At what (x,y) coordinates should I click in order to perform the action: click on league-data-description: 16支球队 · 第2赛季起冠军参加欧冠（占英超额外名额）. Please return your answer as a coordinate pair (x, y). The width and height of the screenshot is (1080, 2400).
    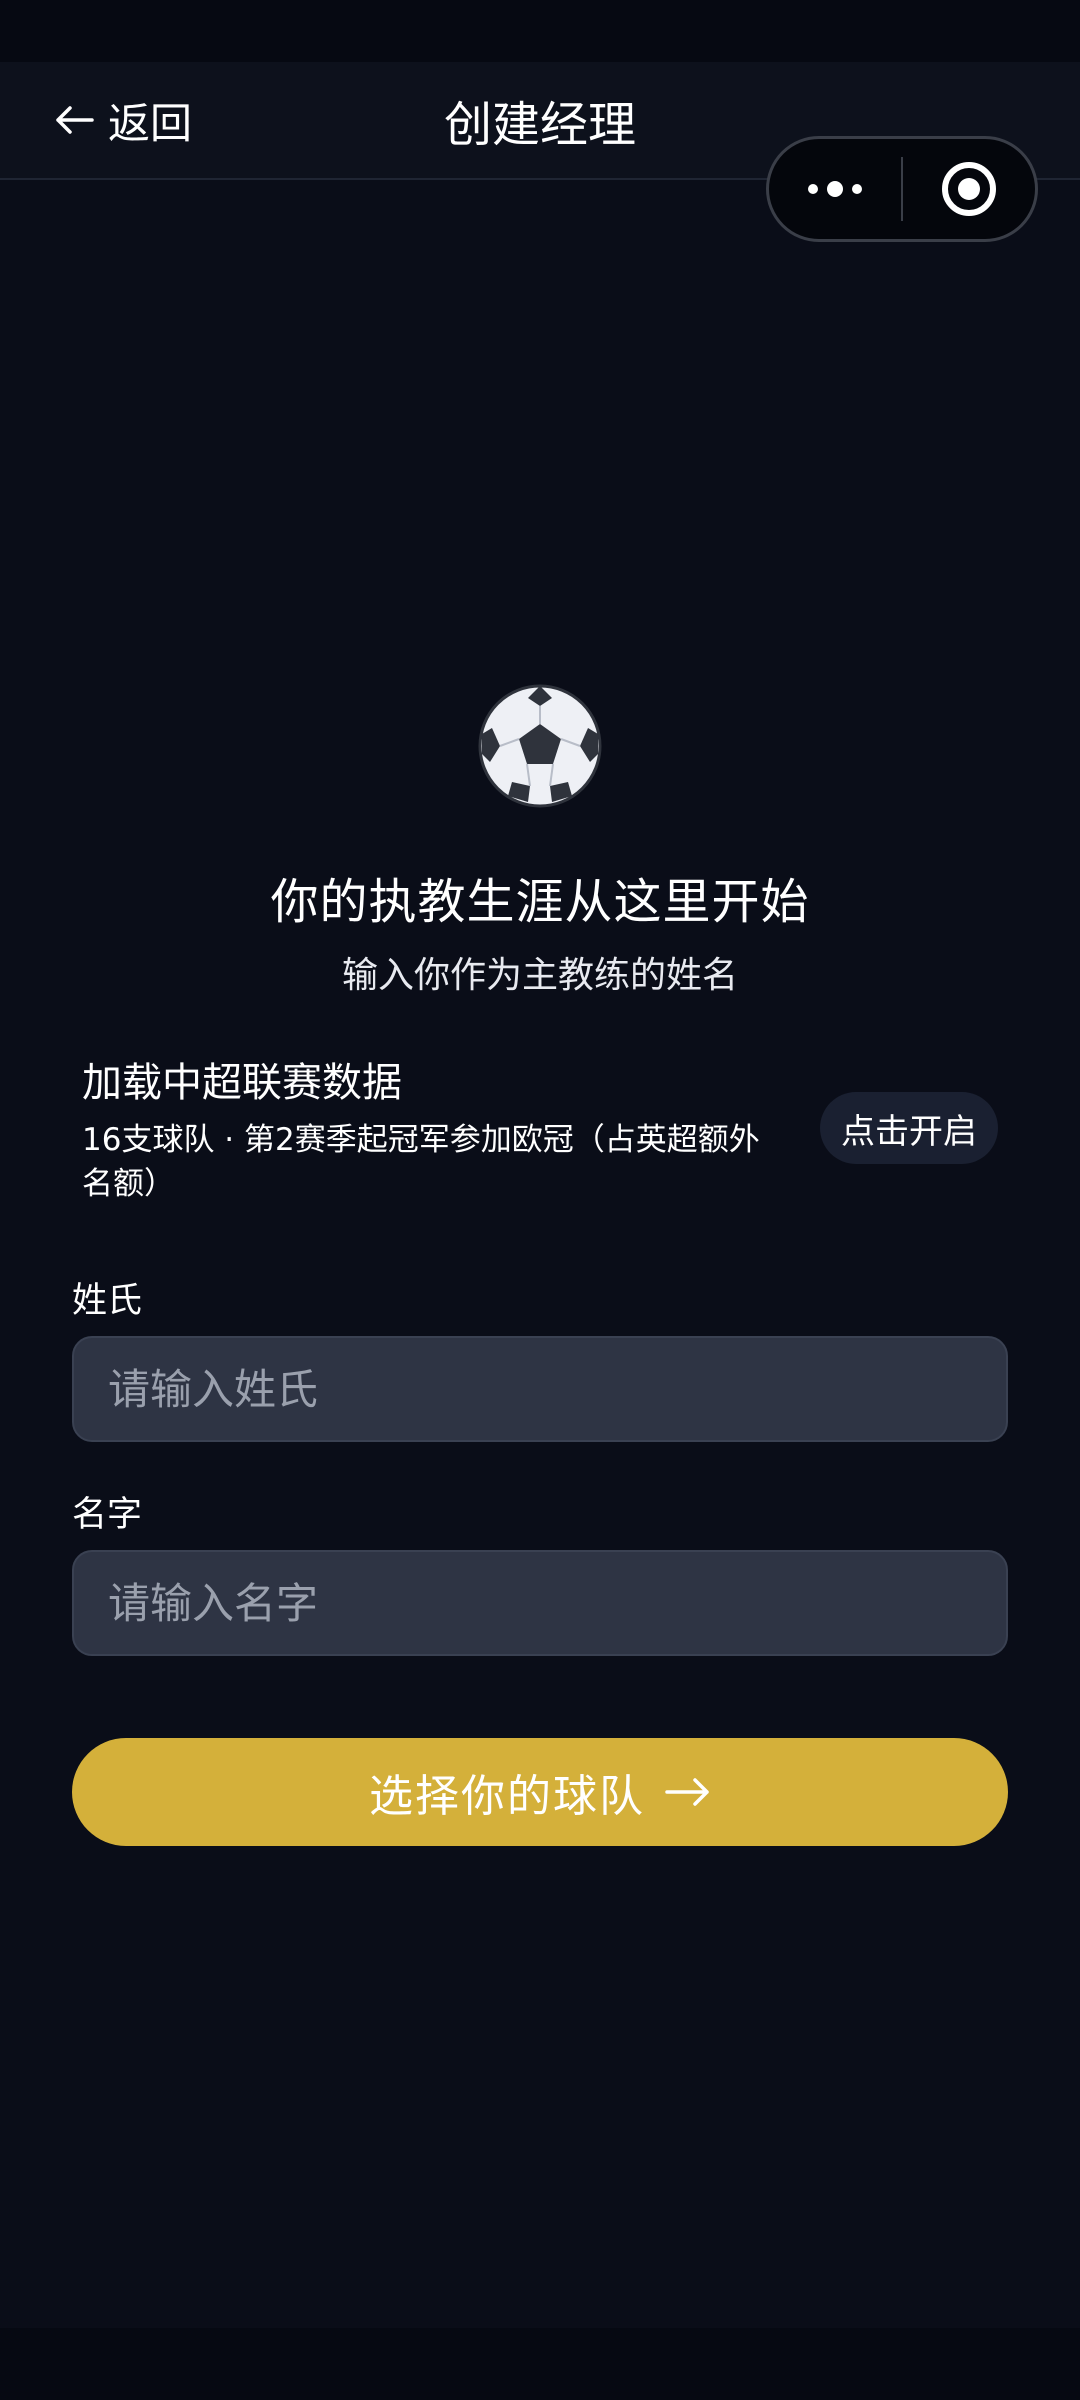
    Looking at the image, I should click on (421, 1162).